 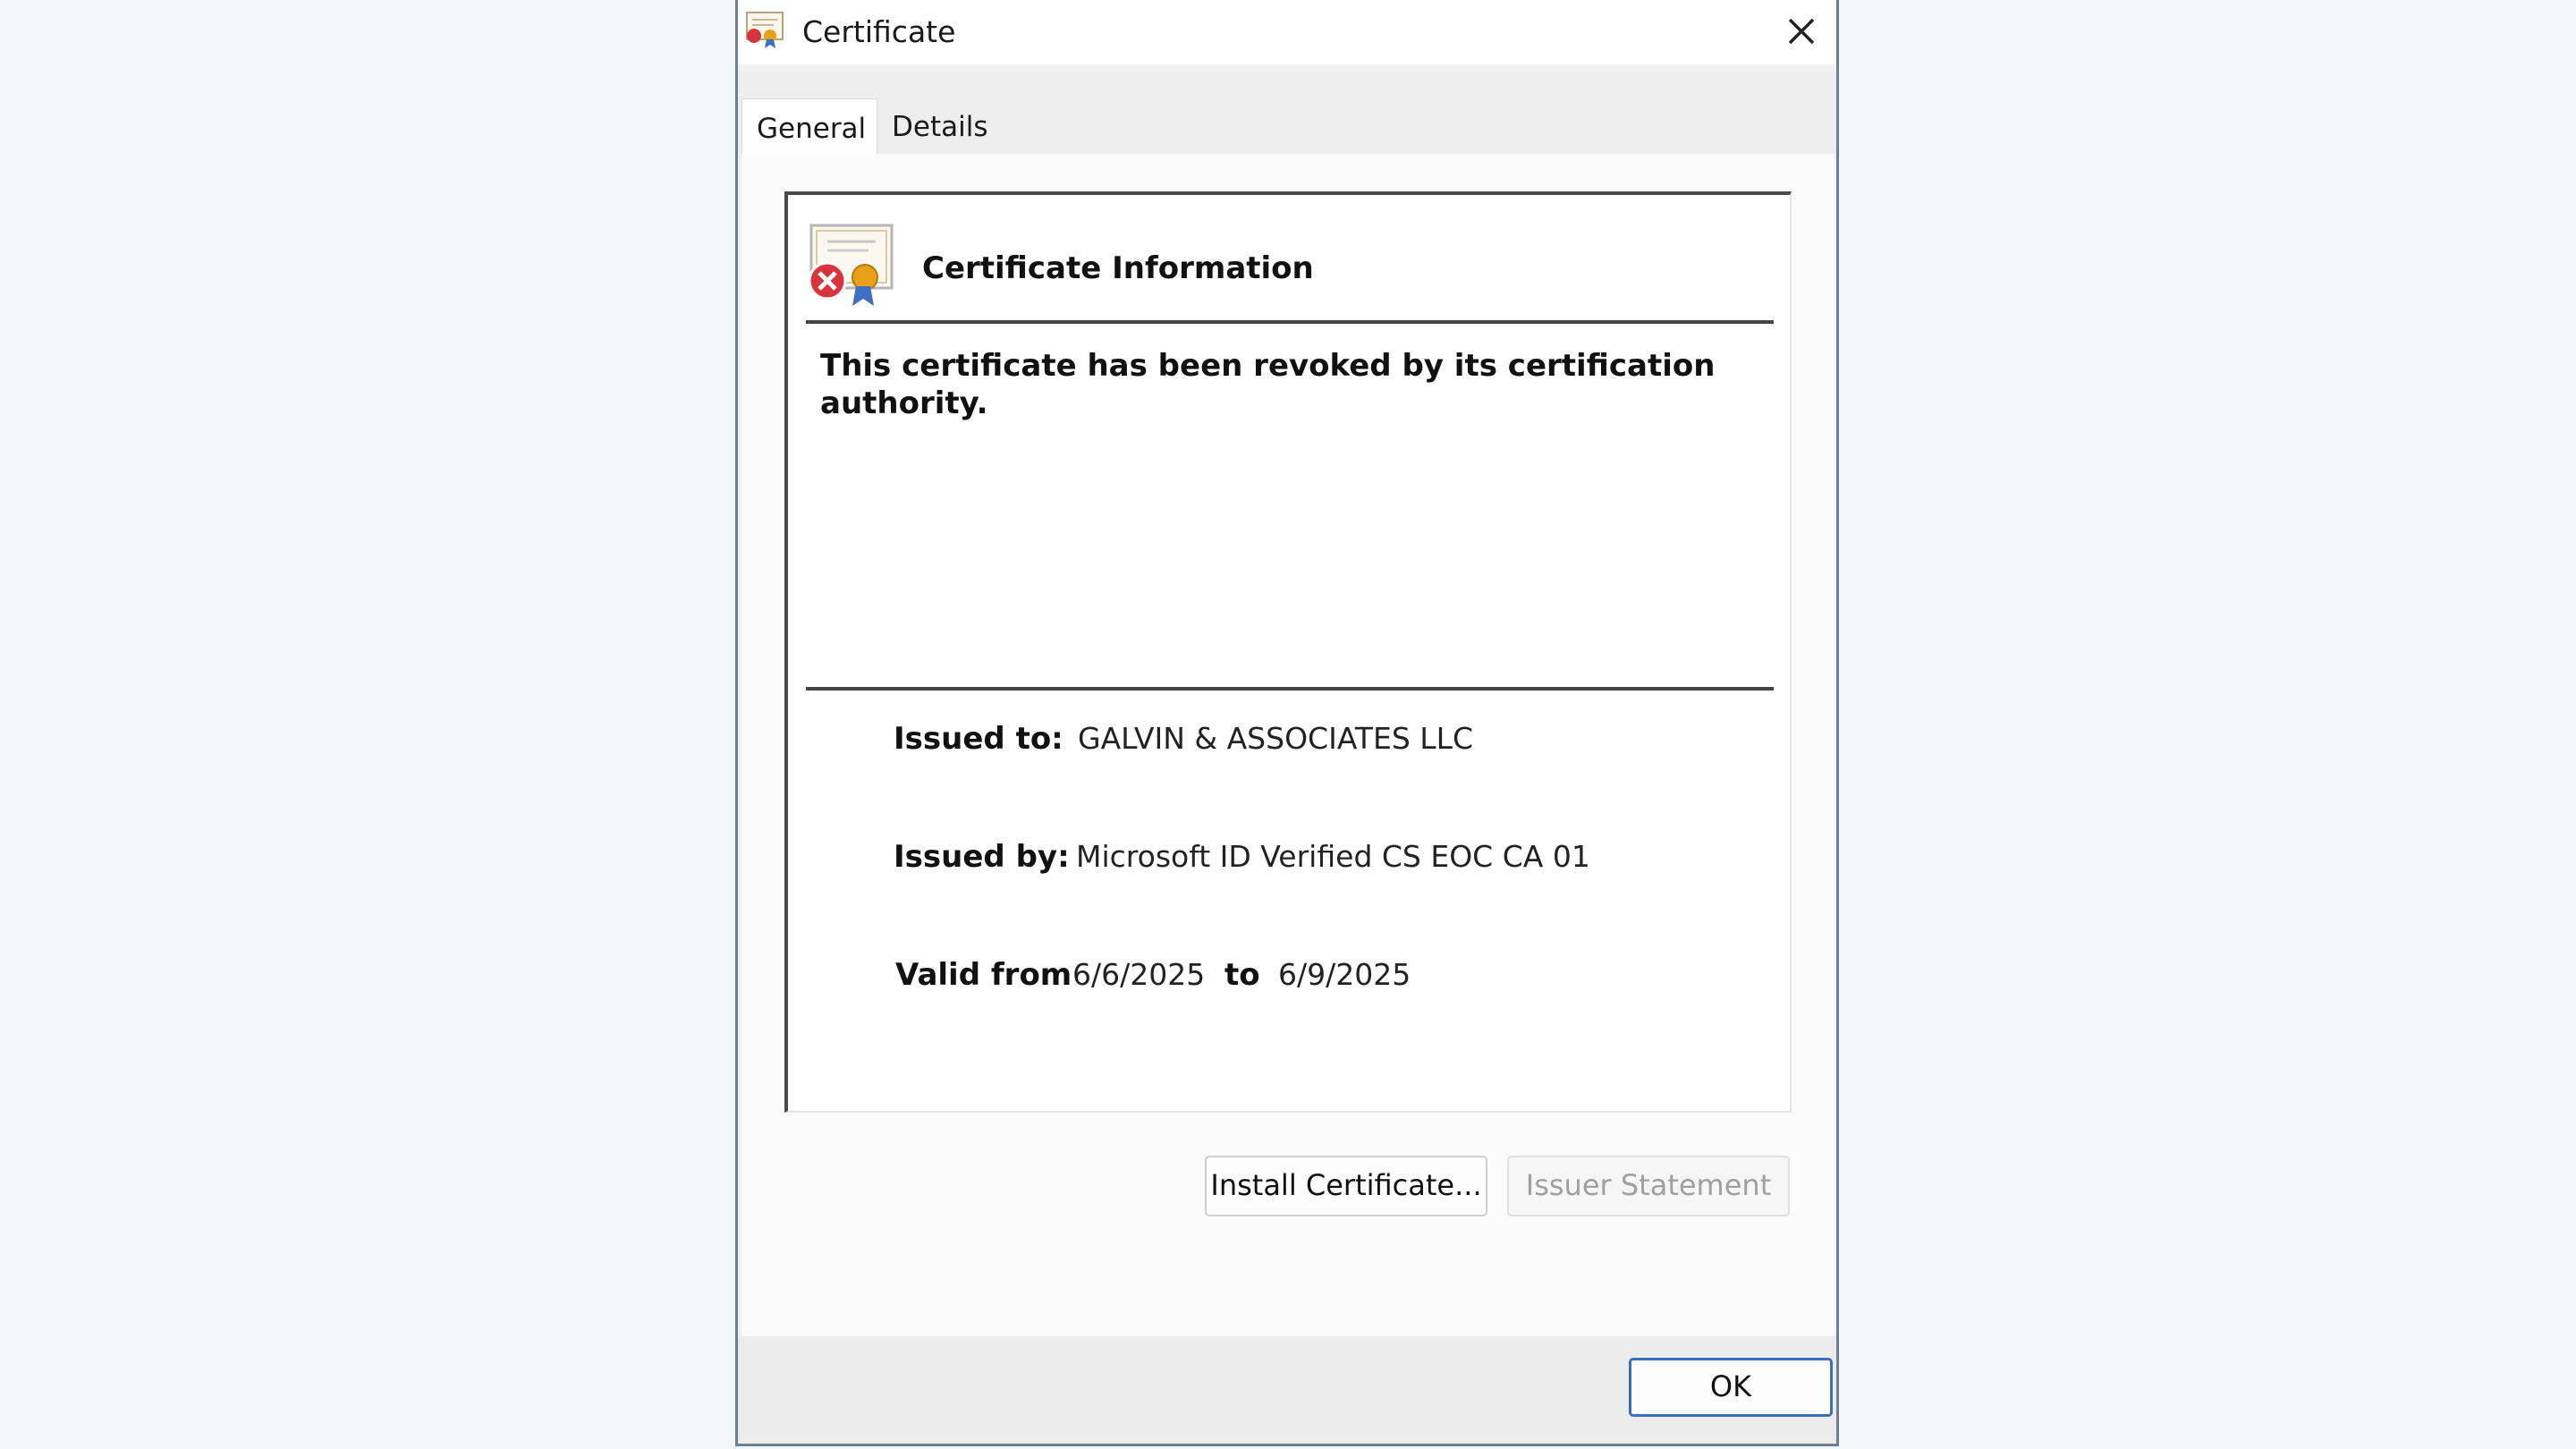 I want to click on title-bar: Certificate, so click(x=1287, y=32).